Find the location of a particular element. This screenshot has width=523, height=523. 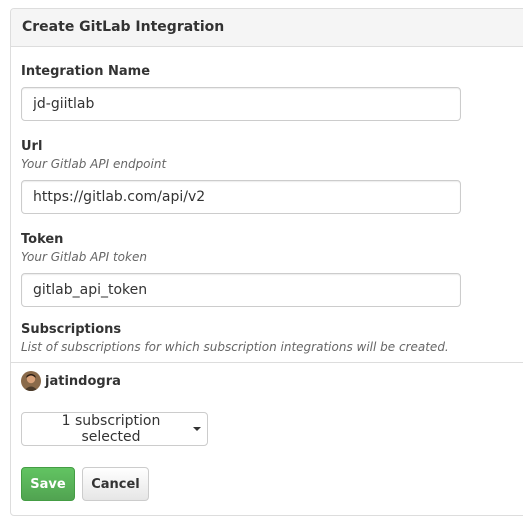

subscriptions-dropdown: 1 subscription selected is located at coordinates (114, 429).